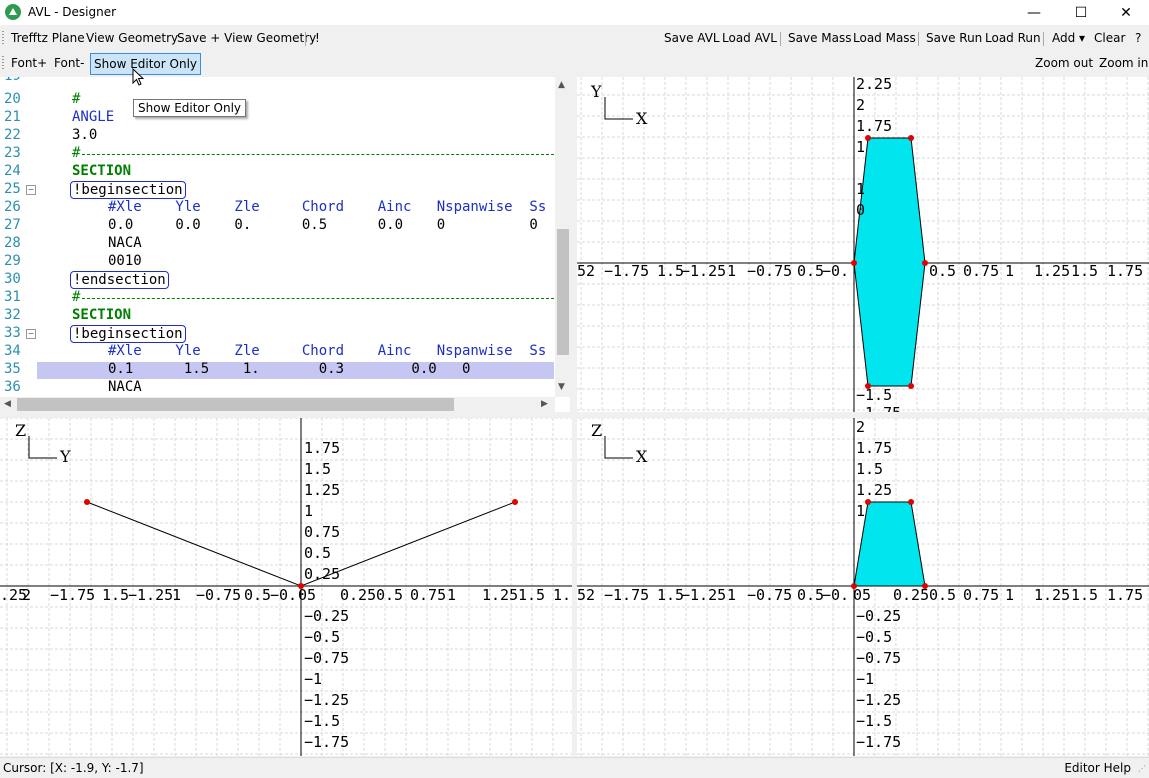 This screenshot has height=778, width=1149. Describe the element at coordinates (322, 574) in the screenshot. I see `y-tick-label: 0.25` at that location.